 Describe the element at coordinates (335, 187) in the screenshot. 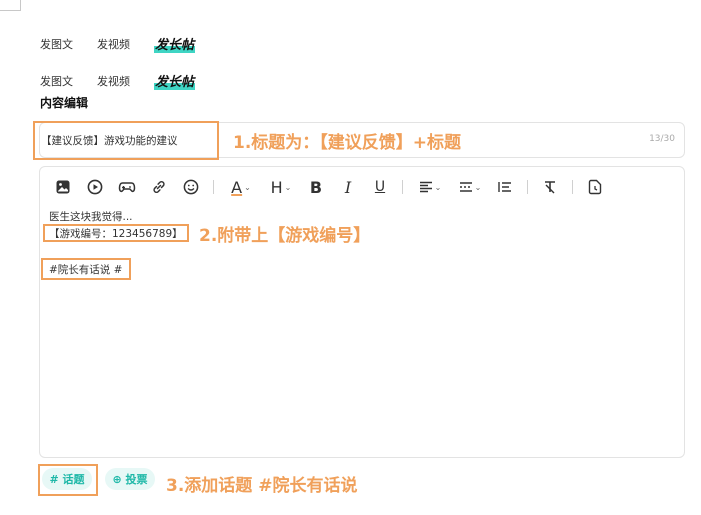

I see `editor-toolbar: A ⌄ H ⌄ B I U ⌄ ⌄` at that location.